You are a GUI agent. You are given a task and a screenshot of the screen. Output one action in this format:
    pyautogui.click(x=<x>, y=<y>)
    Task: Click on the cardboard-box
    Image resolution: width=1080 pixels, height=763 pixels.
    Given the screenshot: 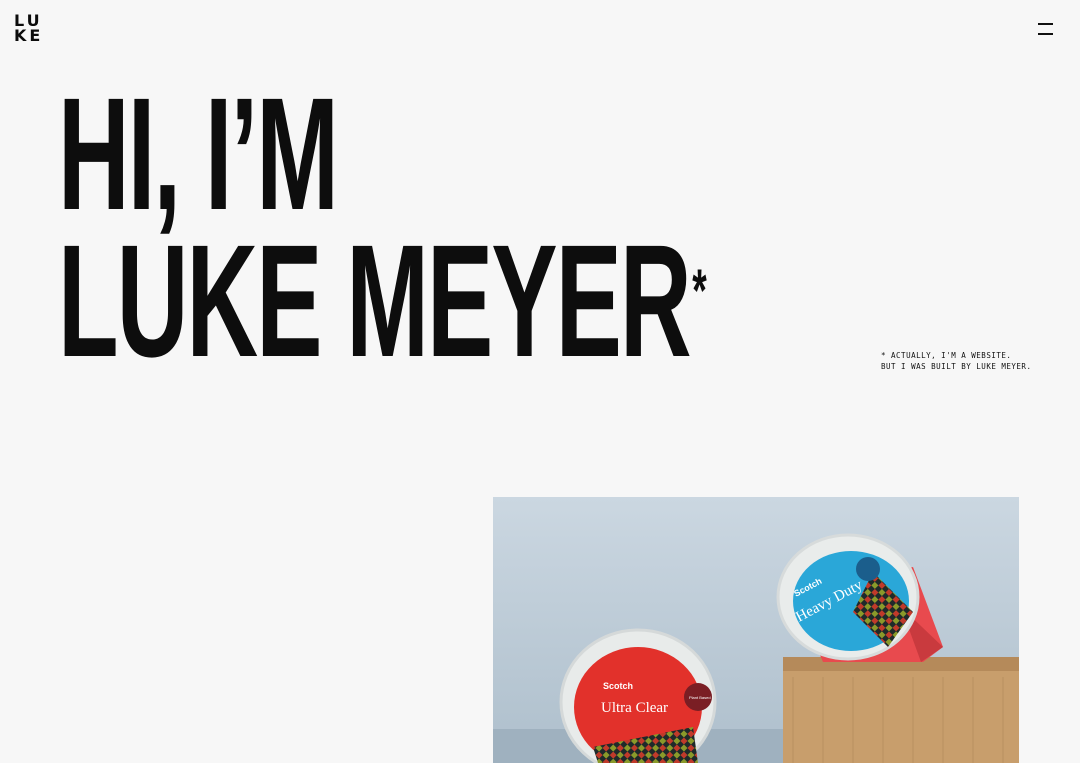 What is the action you would take?
    pyautogui.click(x=901, y=710)
    